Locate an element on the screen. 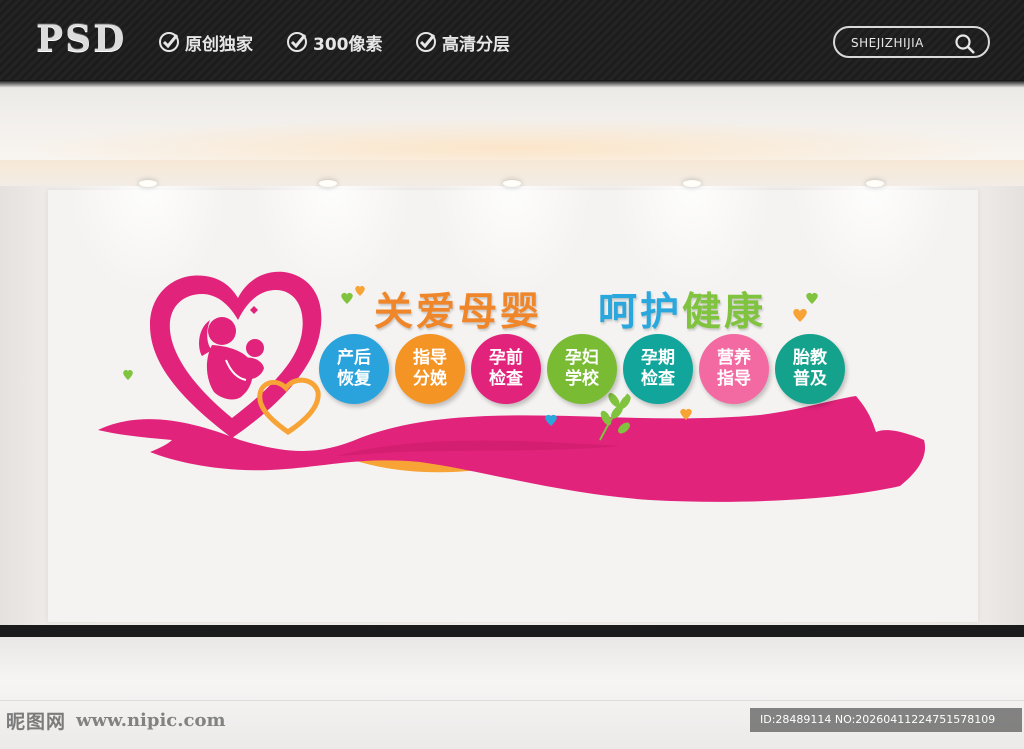 This screenshot has height=749, width=1024. circle-line1: 孕前 is located at coordinates (506, 358).